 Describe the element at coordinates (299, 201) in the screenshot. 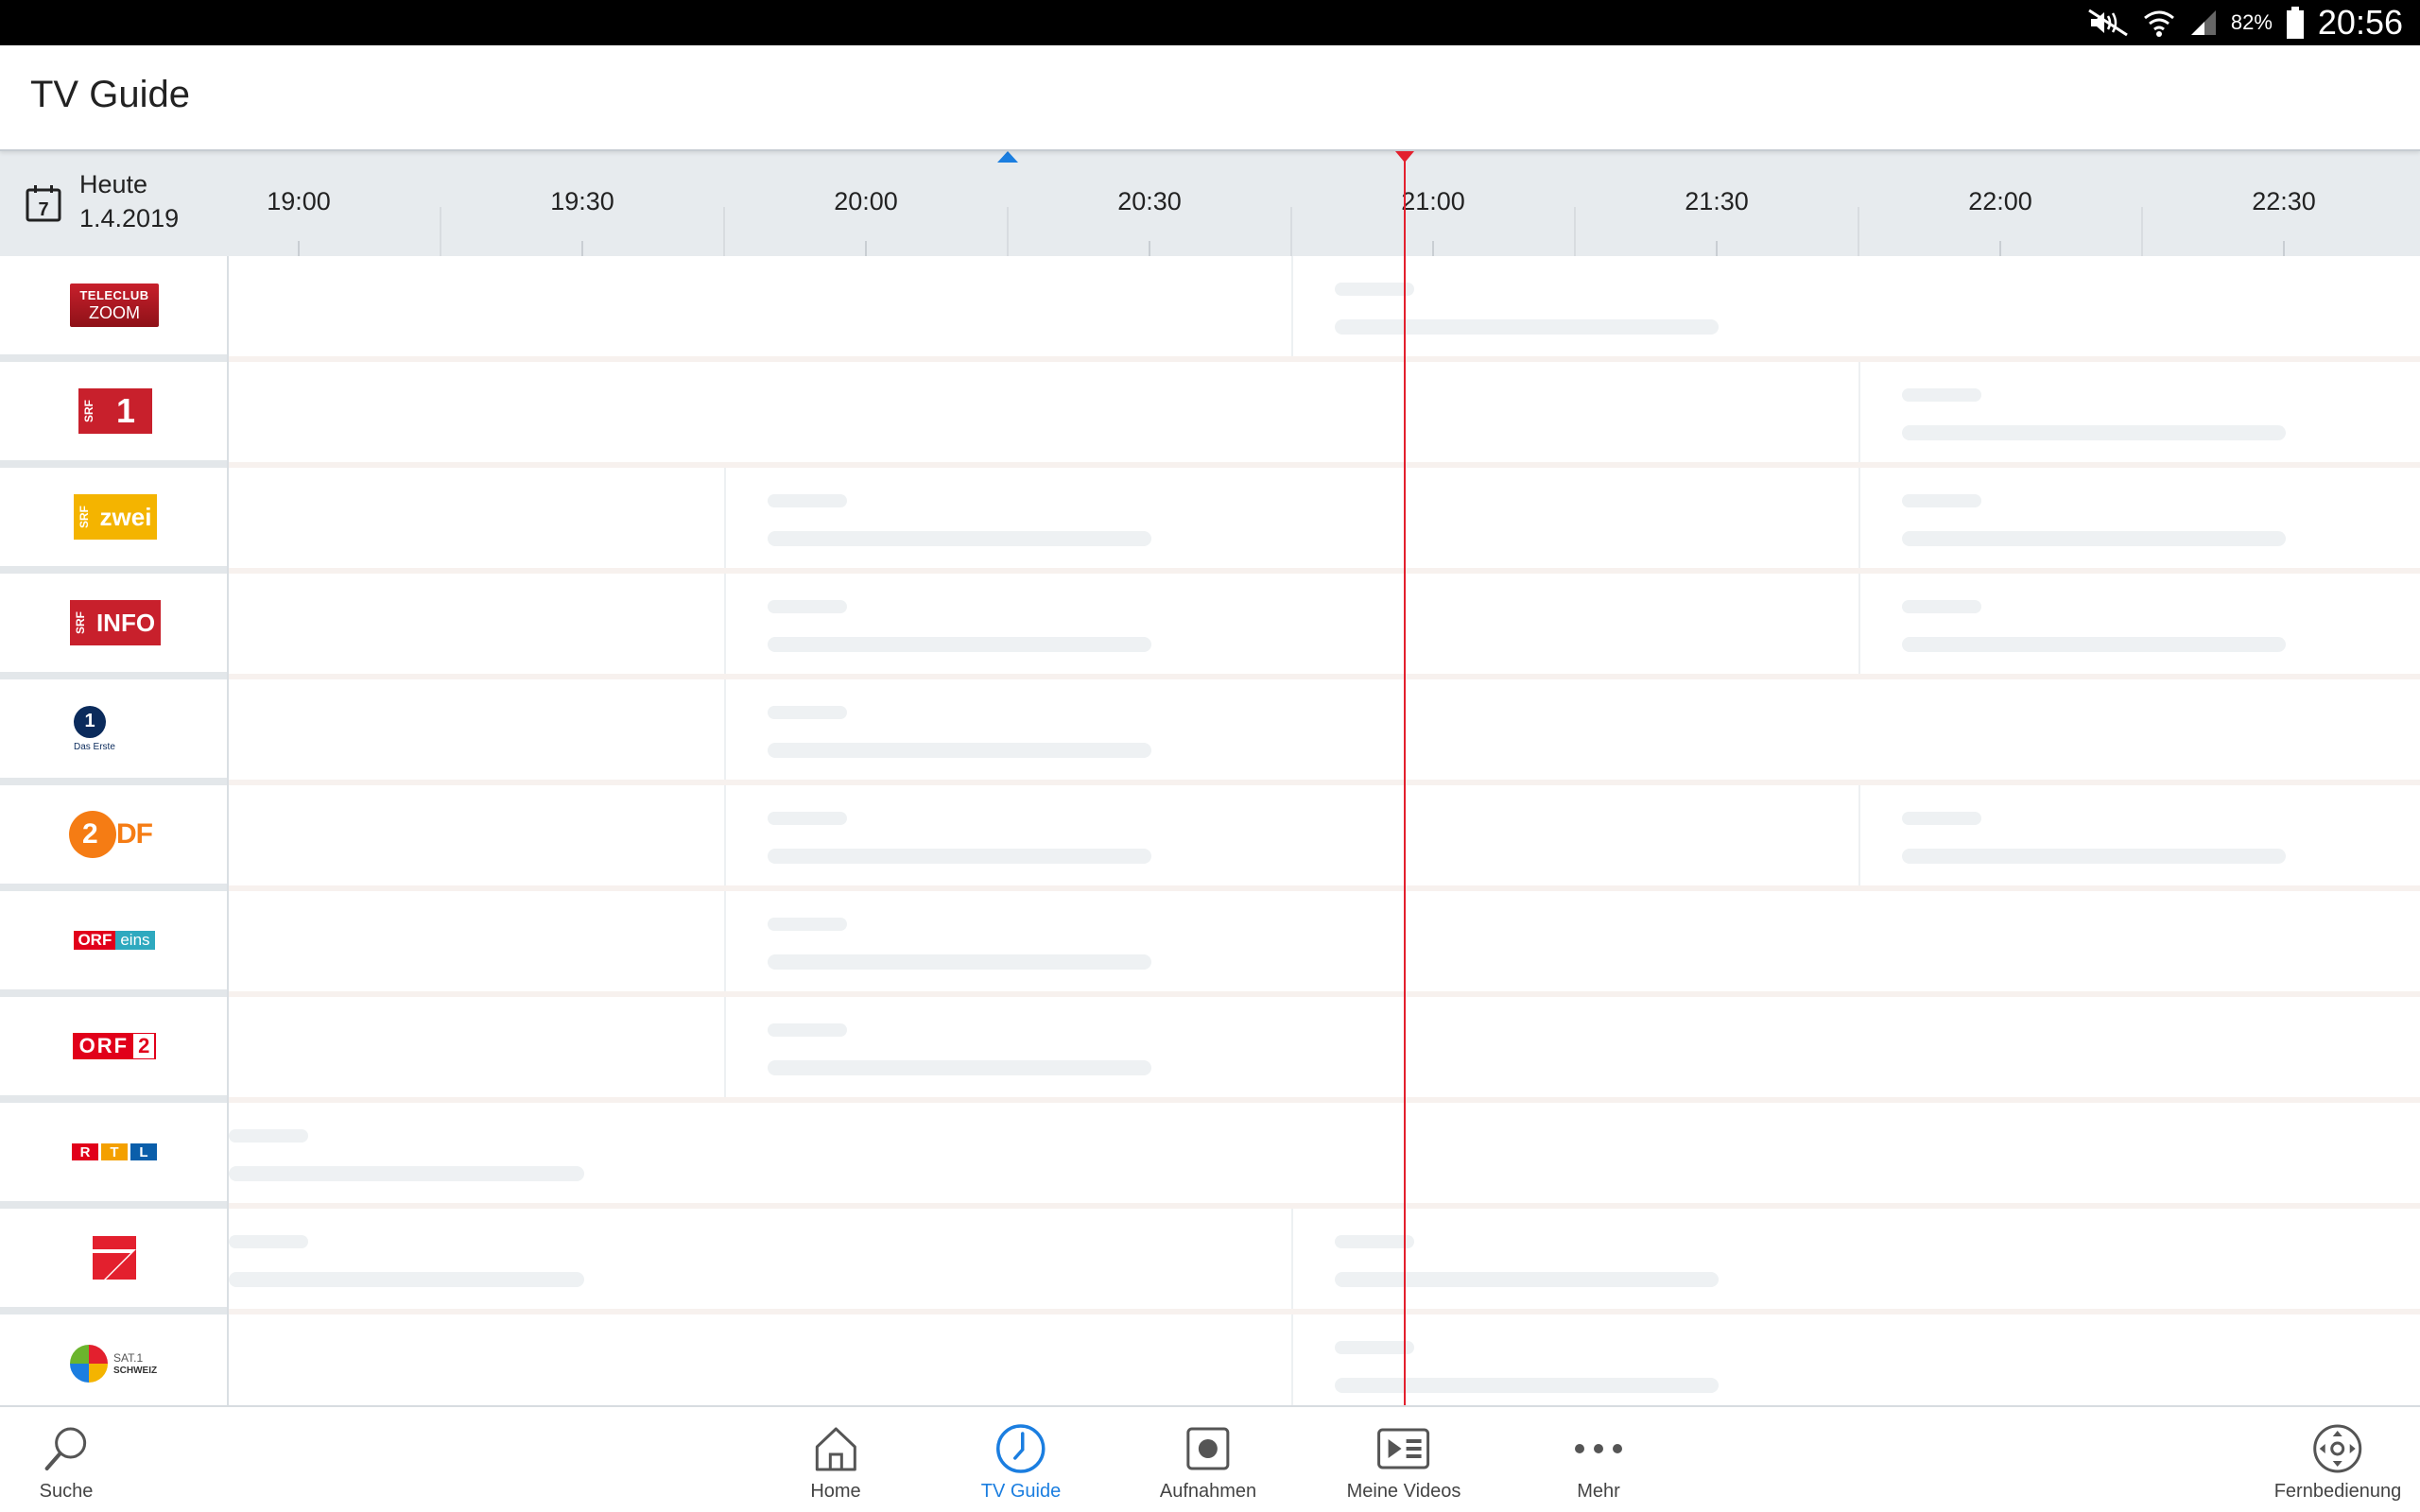

I see `time-tick-label: 19:00` at that location.